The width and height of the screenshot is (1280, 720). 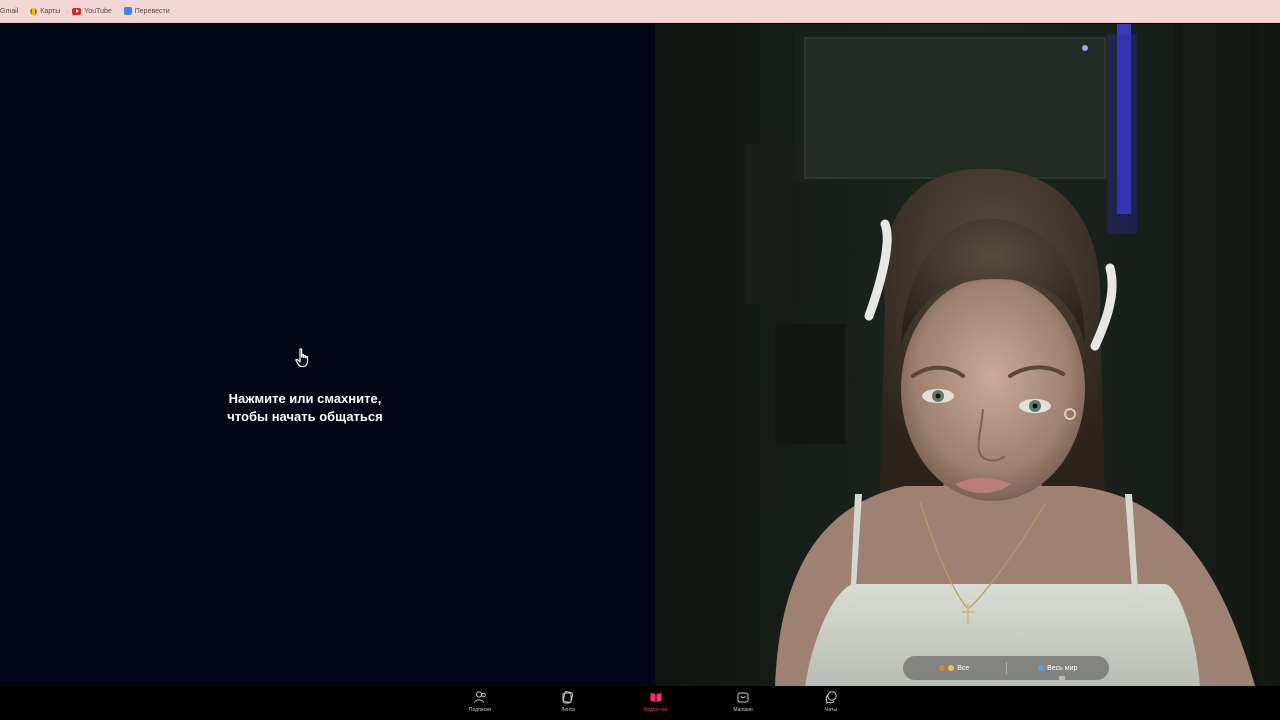 I want to click on bookmark-gmail: Gmail, so click(x=9, y=11).